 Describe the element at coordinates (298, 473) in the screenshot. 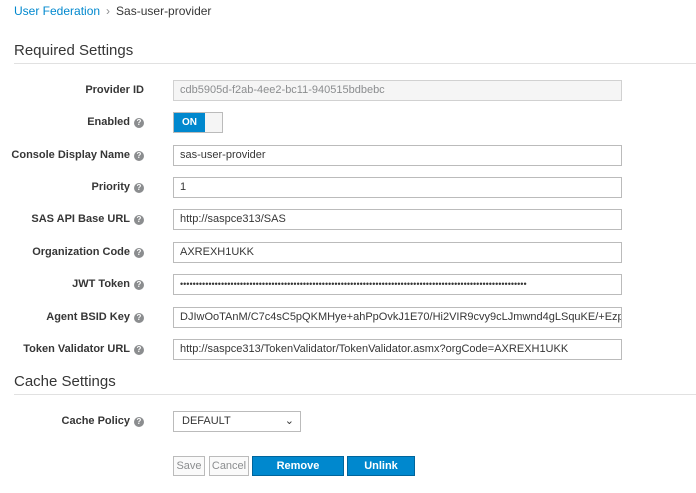

I see `remove-imported-button: Remove imported` at that location.